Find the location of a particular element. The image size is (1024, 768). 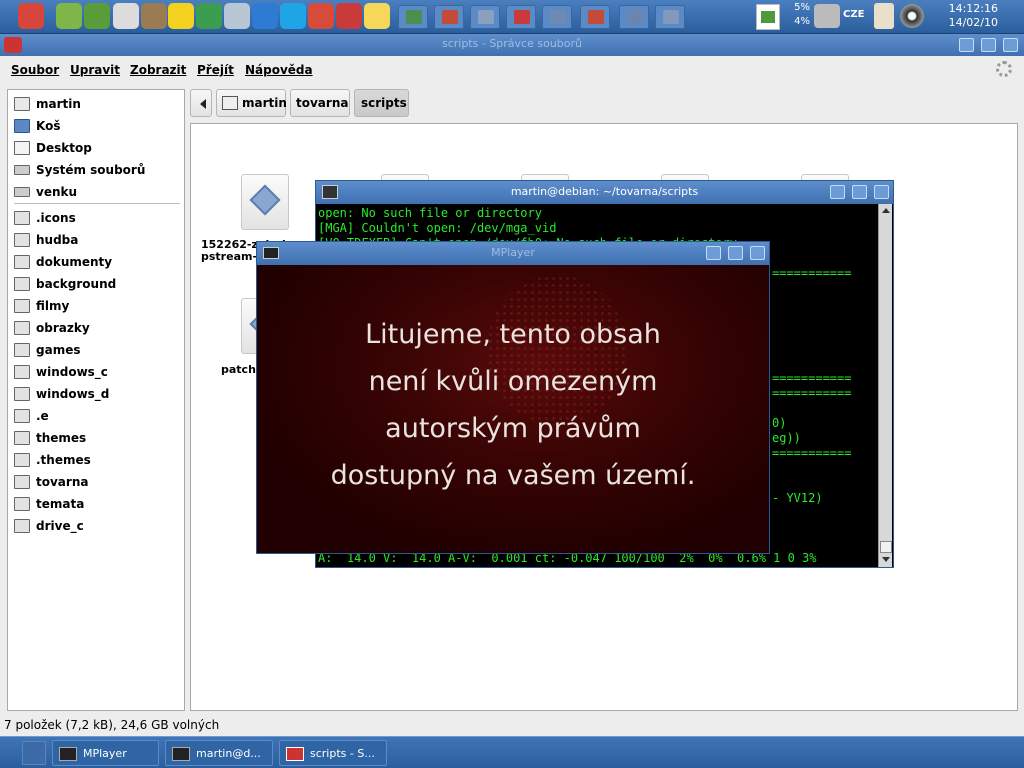

scroll-down-icon is located at coordinates (886, 559).